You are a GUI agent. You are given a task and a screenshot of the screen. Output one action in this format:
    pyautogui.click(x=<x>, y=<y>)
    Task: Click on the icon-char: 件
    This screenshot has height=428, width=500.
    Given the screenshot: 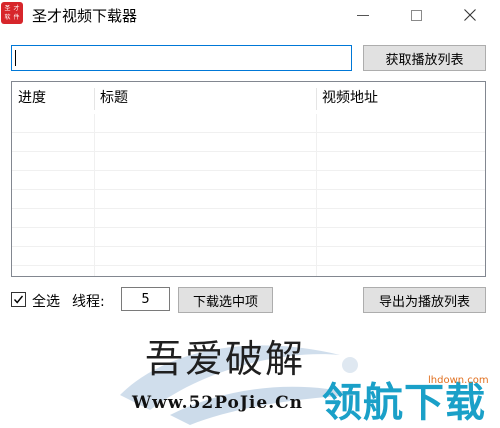 What is the action you would take?
    pyautogui.click(x=16, y=17)
    